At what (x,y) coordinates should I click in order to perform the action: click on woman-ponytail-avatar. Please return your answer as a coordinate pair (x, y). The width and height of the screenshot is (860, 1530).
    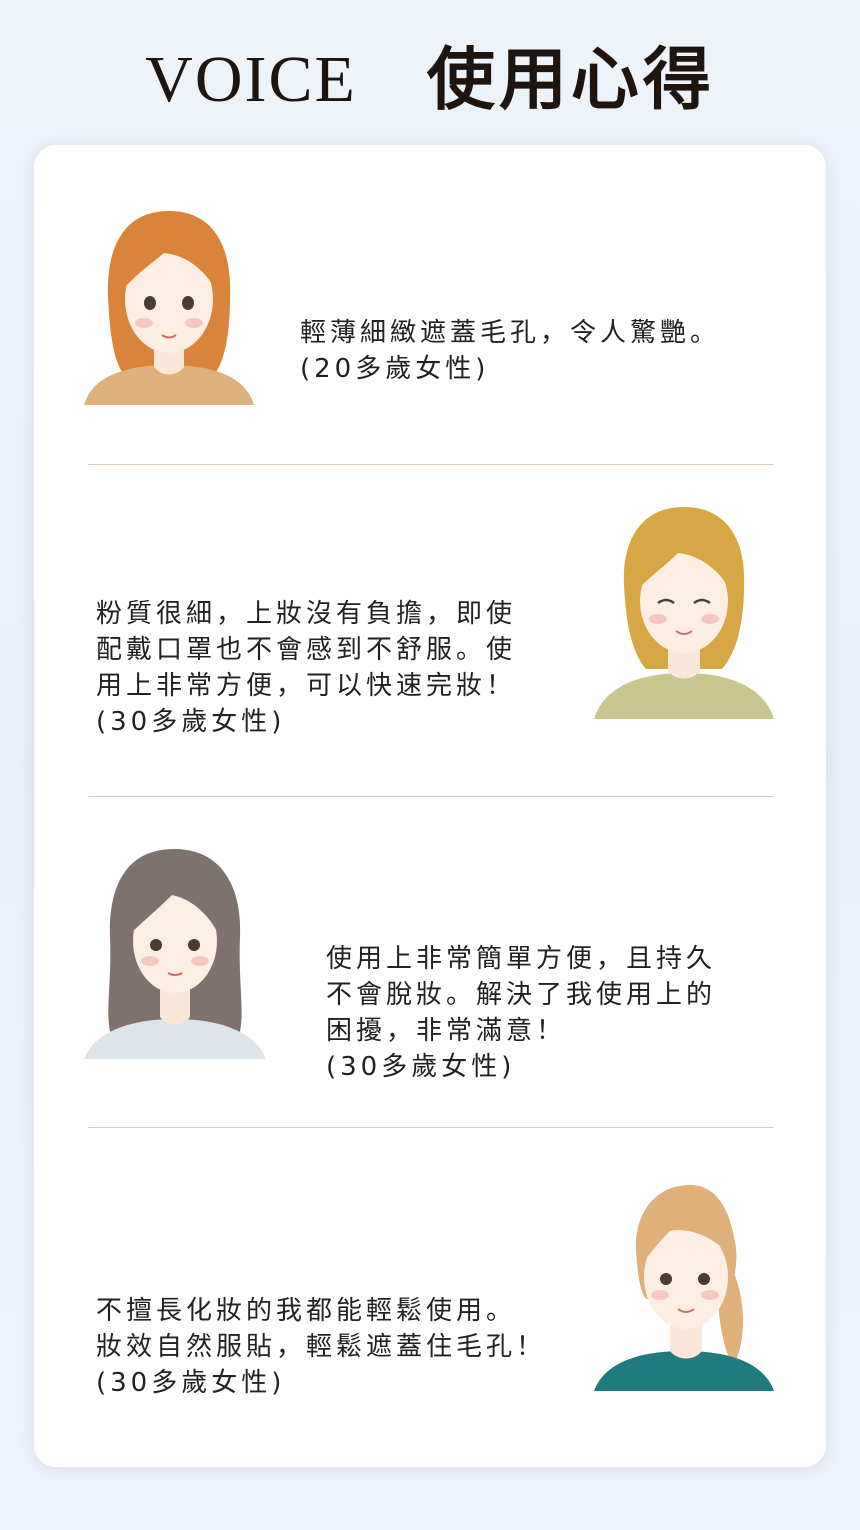
    Looking at the image, I should click on (684, 1286).